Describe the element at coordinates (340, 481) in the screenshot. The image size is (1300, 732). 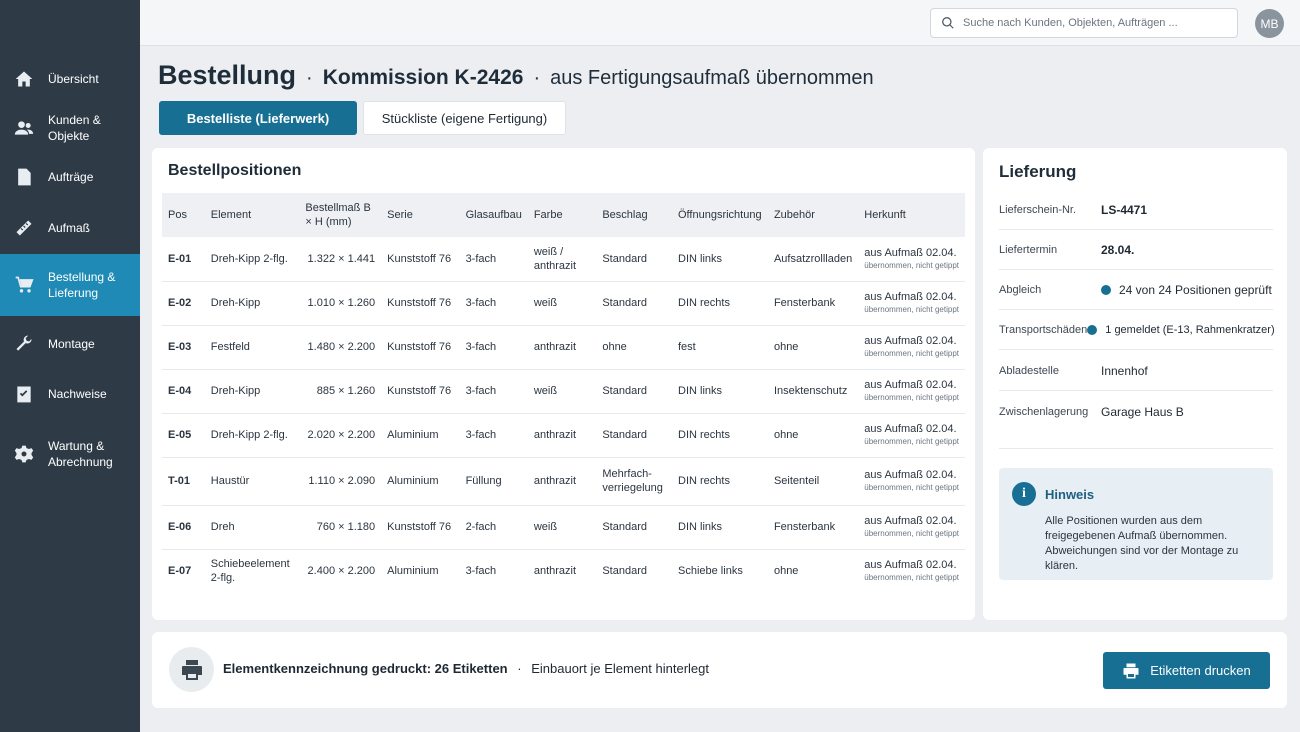
I see `cell-mass: 1.110 × 2.090` at that location.